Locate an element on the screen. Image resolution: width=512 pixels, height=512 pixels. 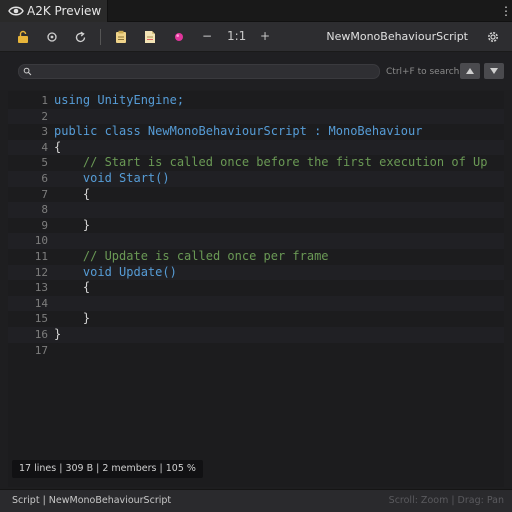
code-token: // Update is called once per frame is located at coordinates (191, 256).